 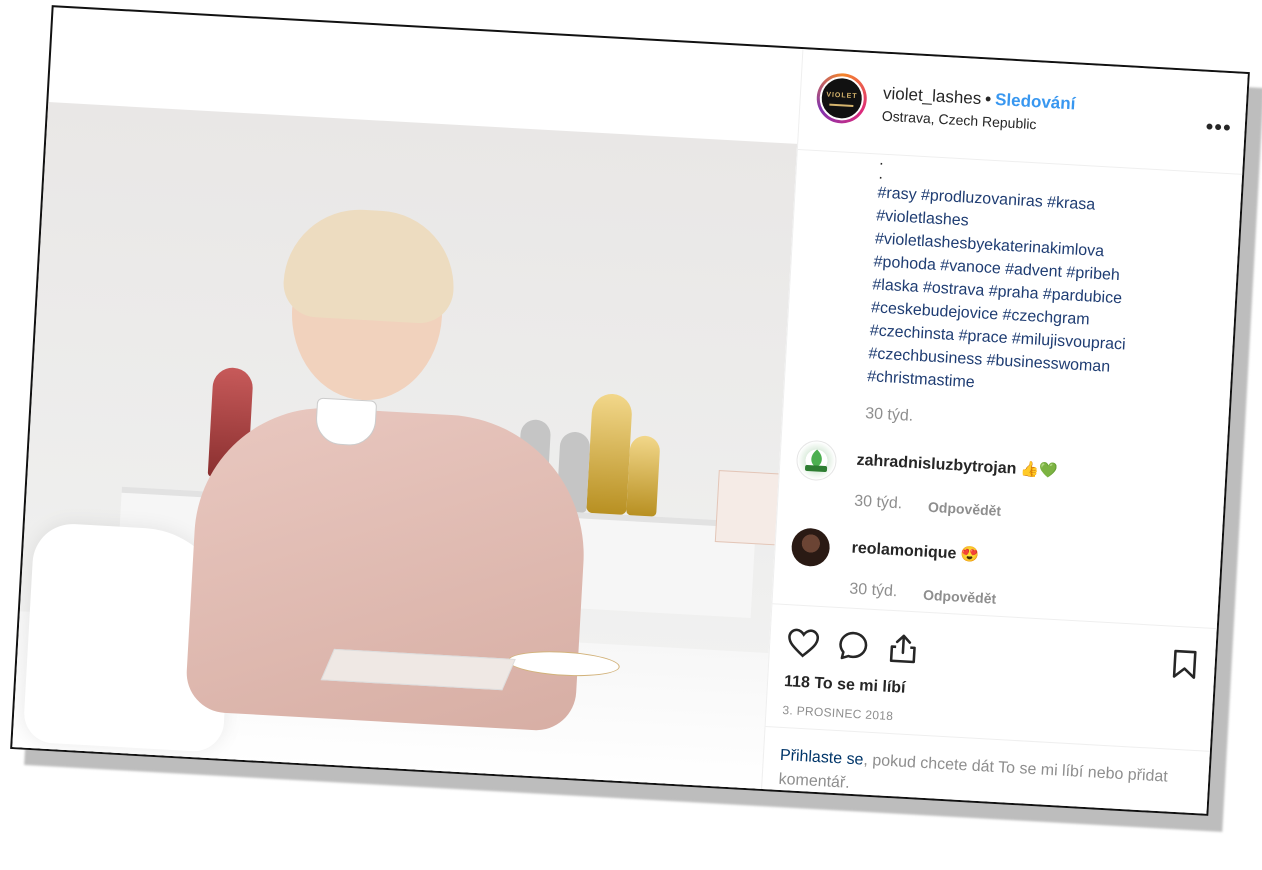 I want to click on photo-person-hair, so click(x=369, y=265).